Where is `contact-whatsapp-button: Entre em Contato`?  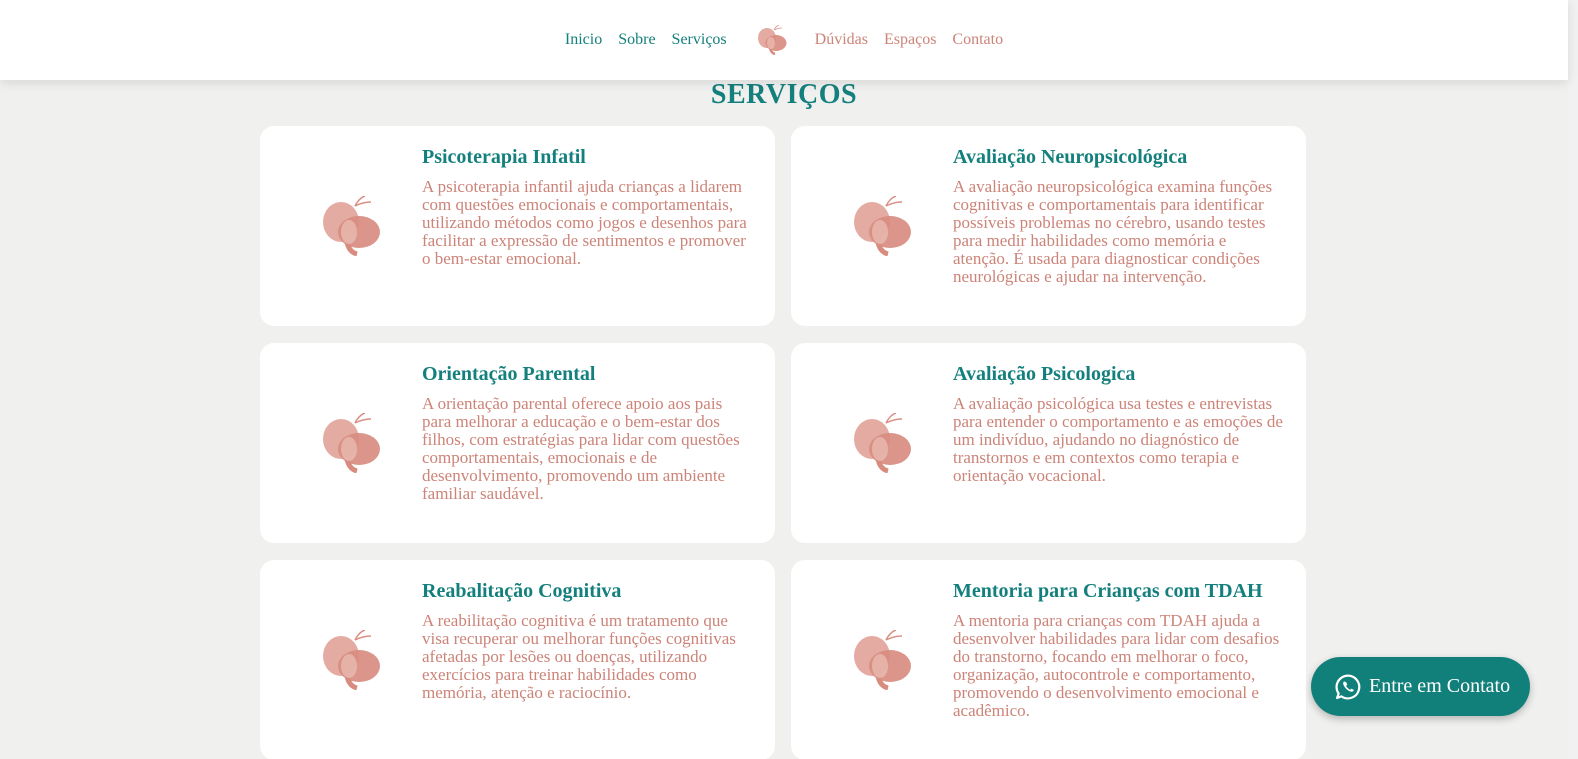 contact-whatsapp-button: Entre em Contato is located at coordinates (1420, 686).